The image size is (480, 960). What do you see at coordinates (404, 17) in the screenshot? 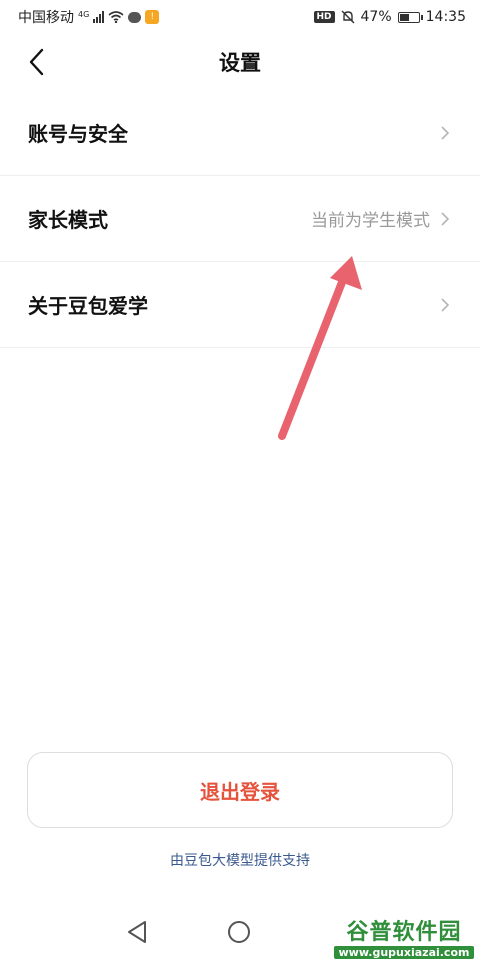
I see `battery-fill` at bounding box center [404, 17].